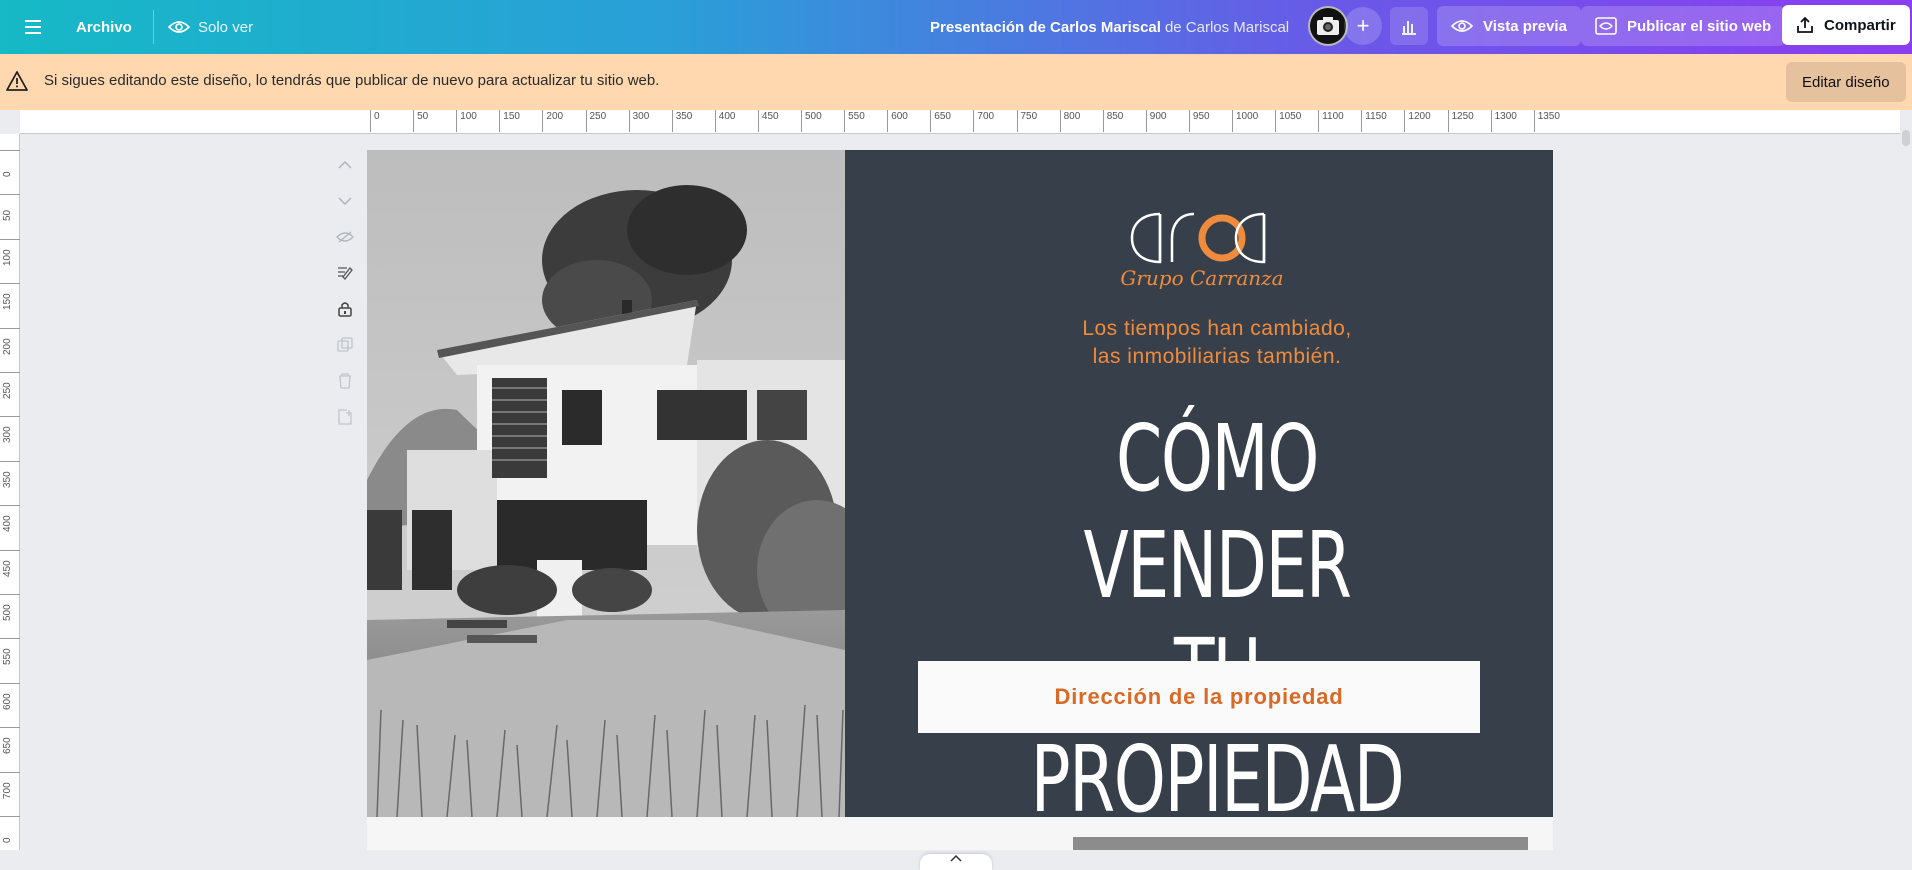 The image size is (1912, 870). I want to click on hide-page-icon, so click(345, 237).